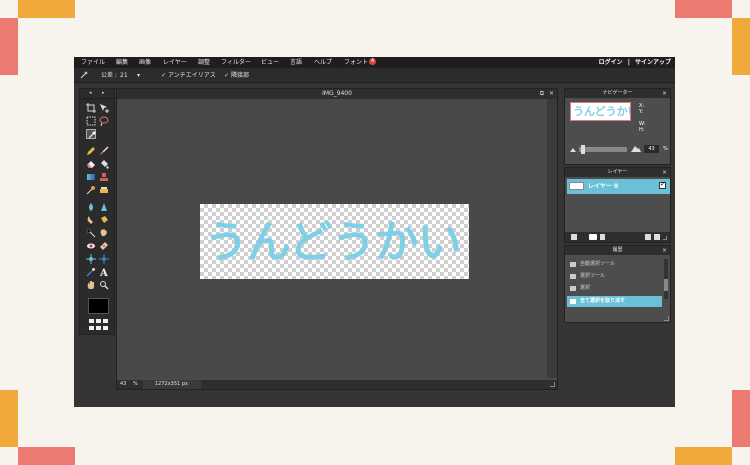 The image size is (750, 465). What do you see at coordinates (666, 285) in the screenshot?
I see `history-scrollbar-thumb` at bounding box center [666, 285].